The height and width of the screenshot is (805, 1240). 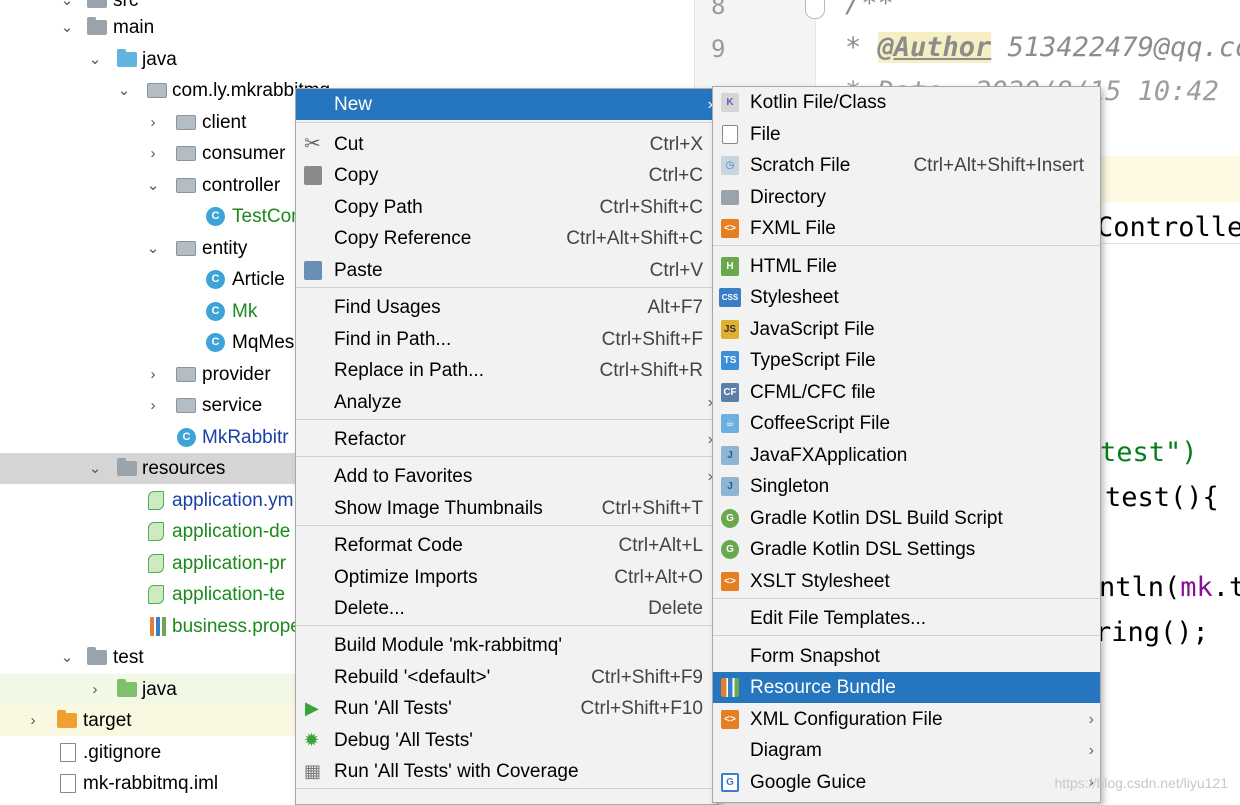 What do you see at coordinates (786, 750) in the screenshot?
I see `menu-item-label: Diagram` at bounding box center [786, 750].